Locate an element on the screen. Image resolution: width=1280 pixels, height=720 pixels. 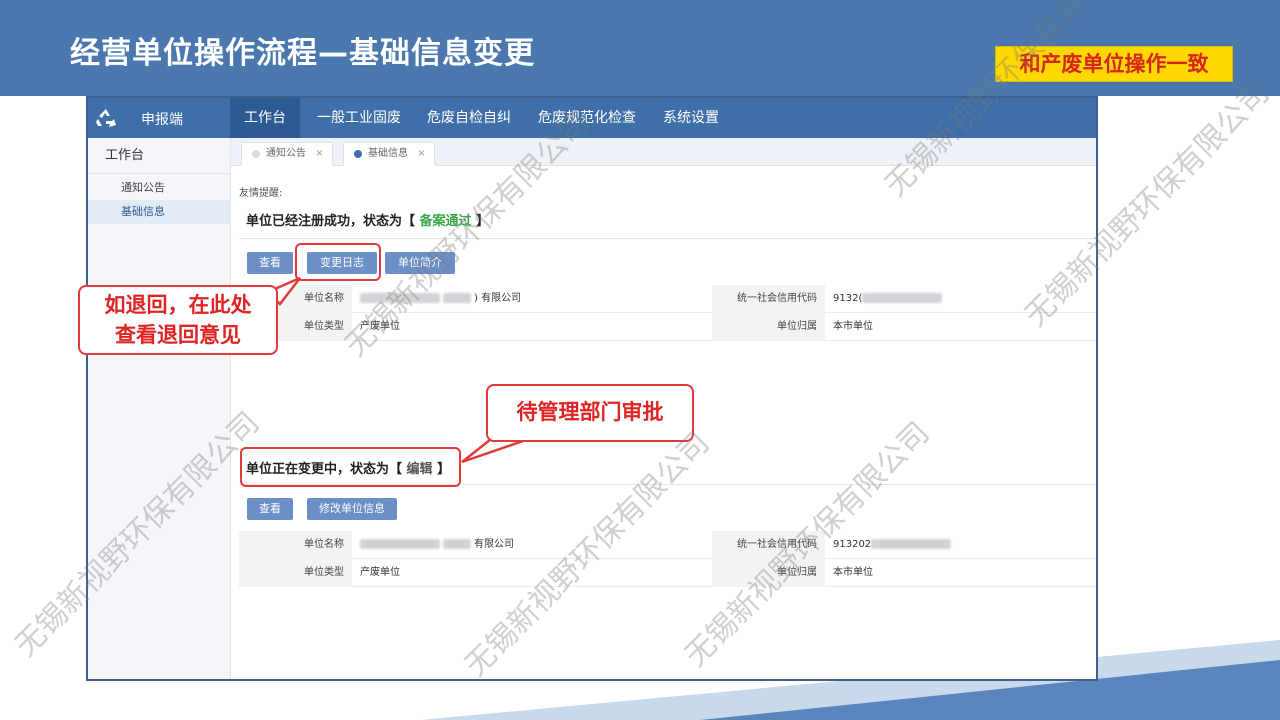
callout-return-opinion: 如退回，在此处 查看退回意见 is located at coordinates (178, 320).